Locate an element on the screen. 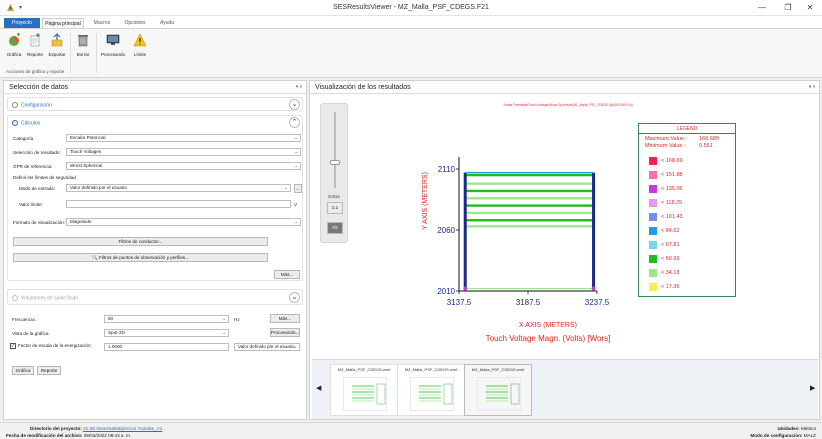 The width and height of the screenshot is (822, 439). config-radio: Configuración is located at coordinates (32, 105).